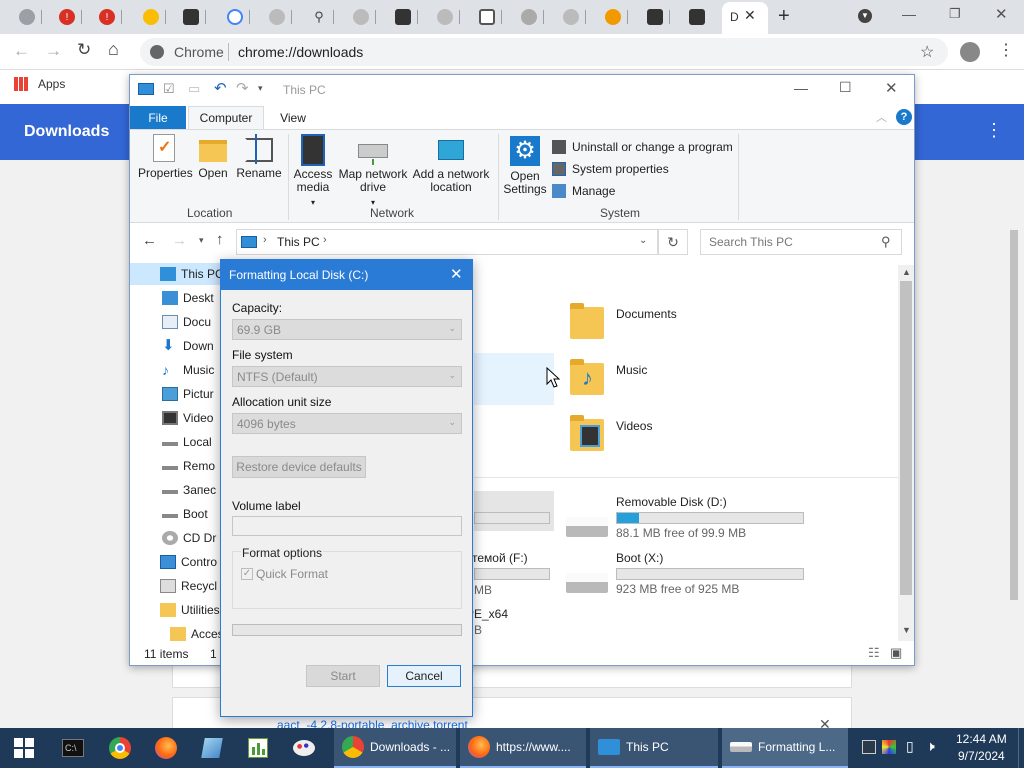 This screenshot has height=768, width=1024. I want to click on tray-monitor-icon, so click(869, 747).